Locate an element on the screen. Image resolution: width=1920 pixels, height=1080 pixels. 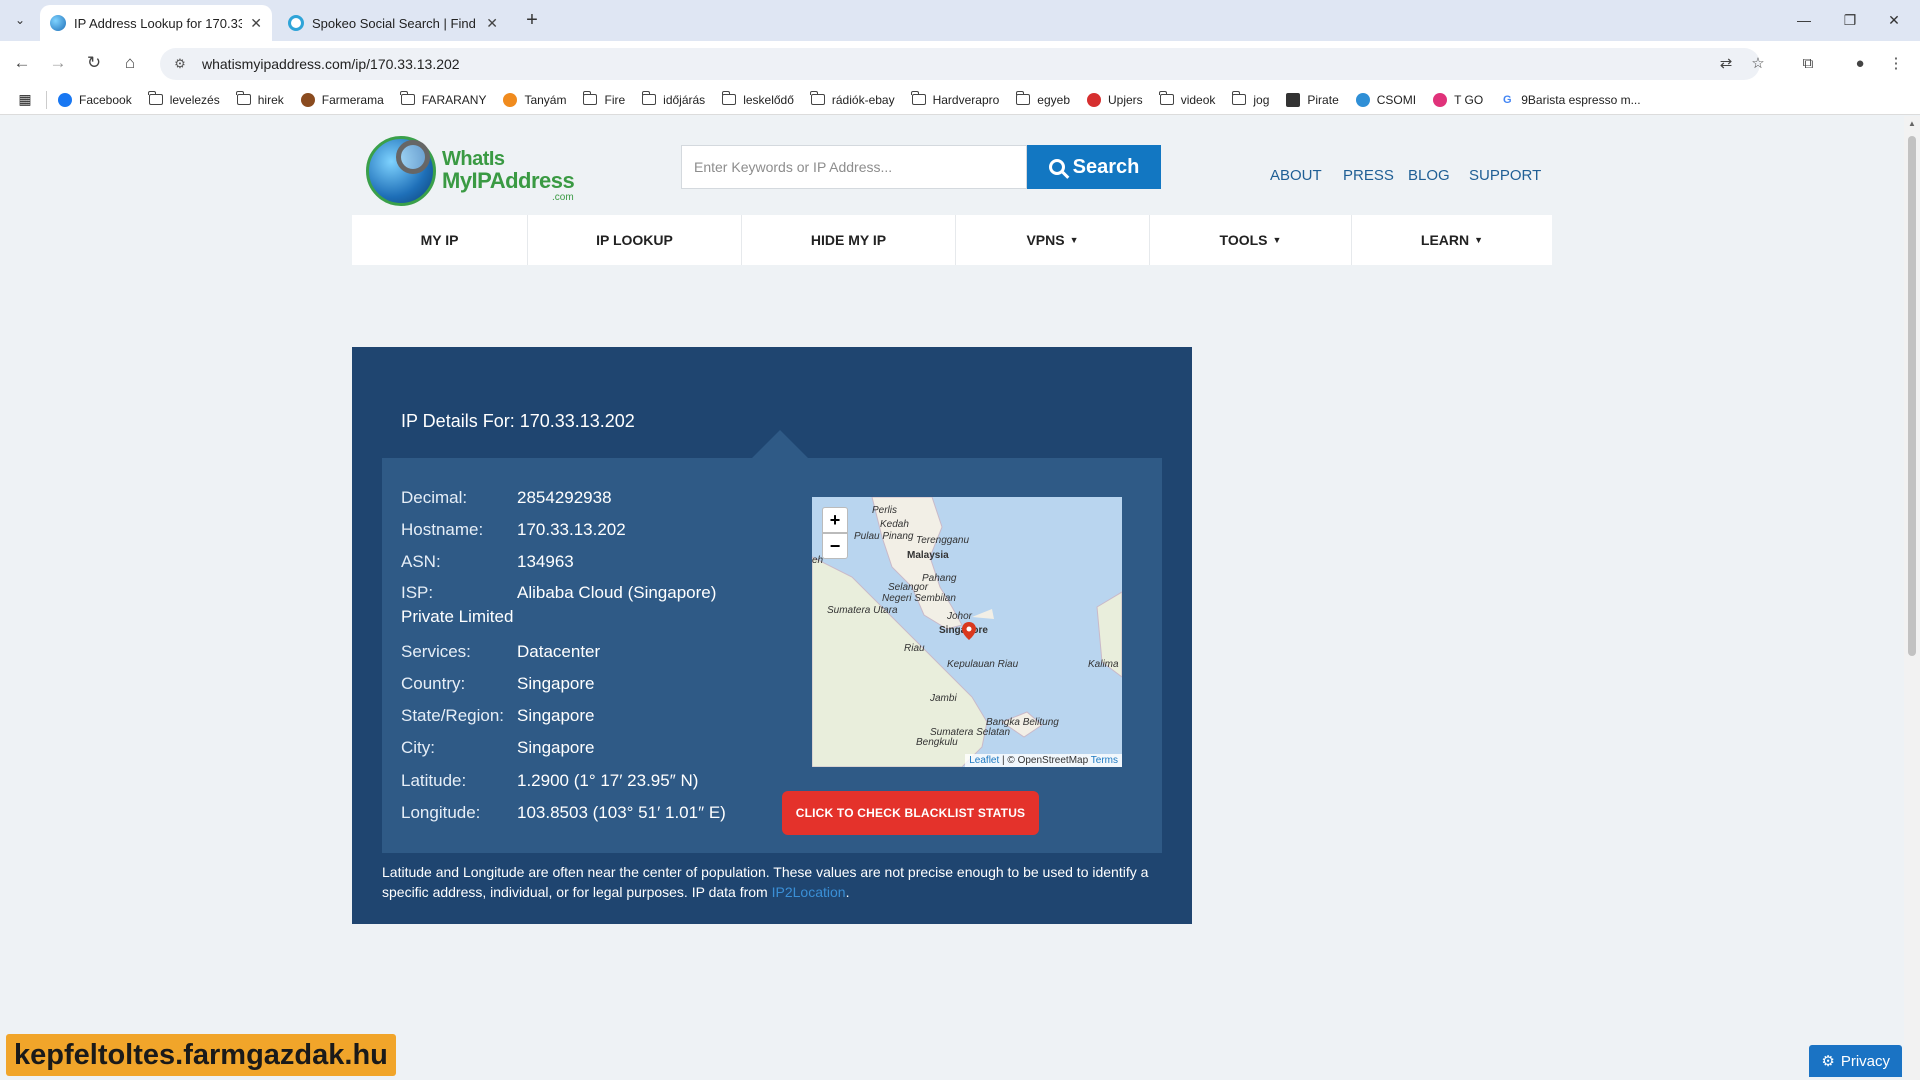
privacy-button: ⚙ Privacy is located at coordinates (1855, 1061).